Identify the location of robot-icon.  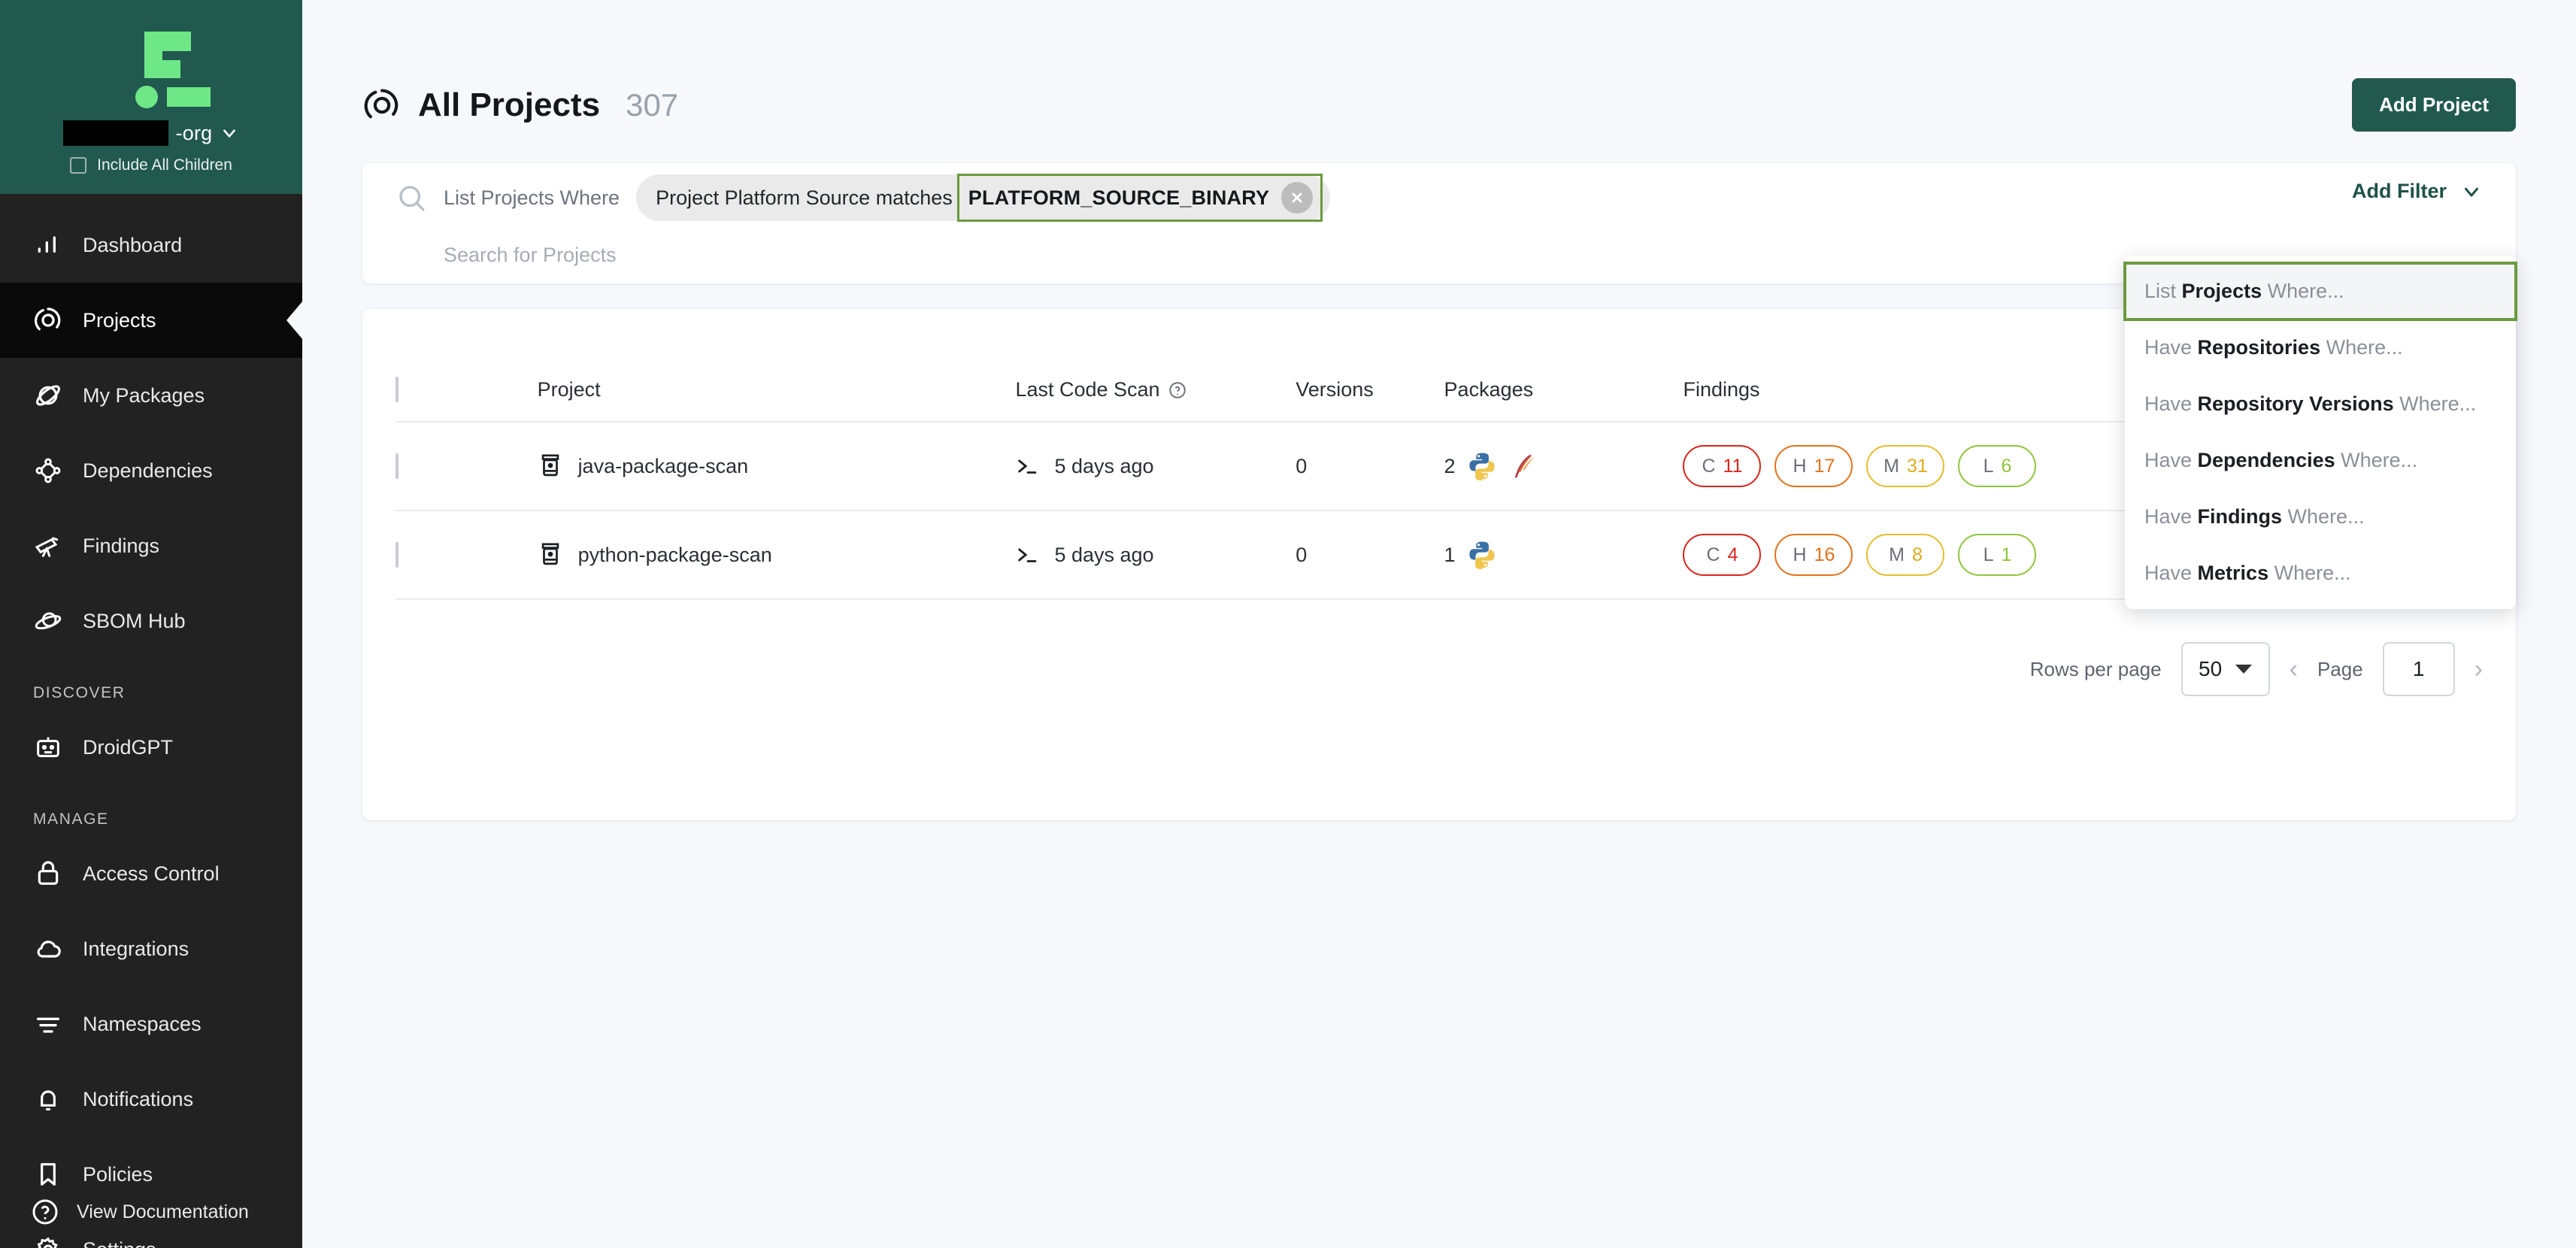
(48, 747).